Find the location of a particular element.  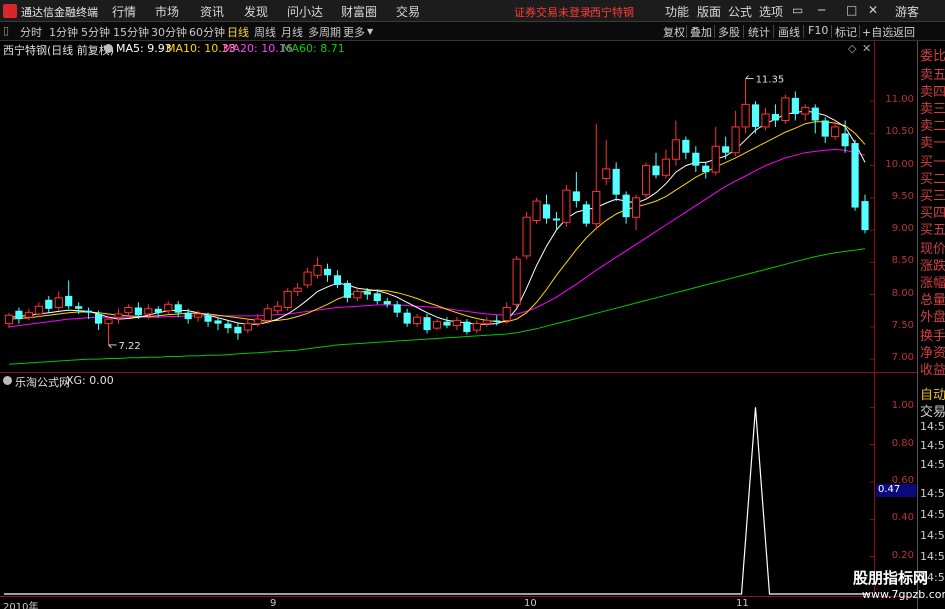

menu-trade: 交易 is located at coordinates (408, 11).